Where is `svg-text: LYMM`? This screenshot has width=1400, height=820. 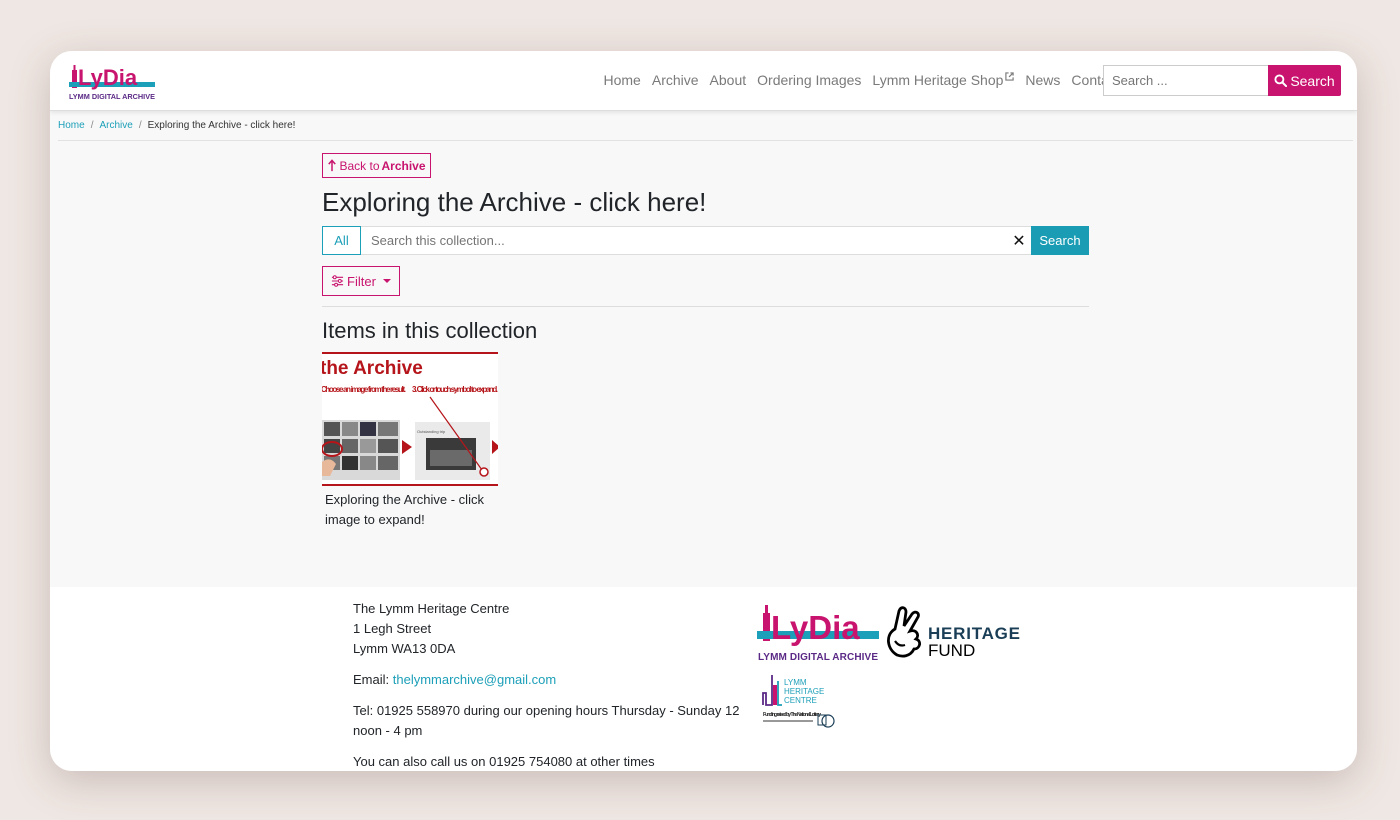
svg-text: LYMM is located at coordinates (795, 682).